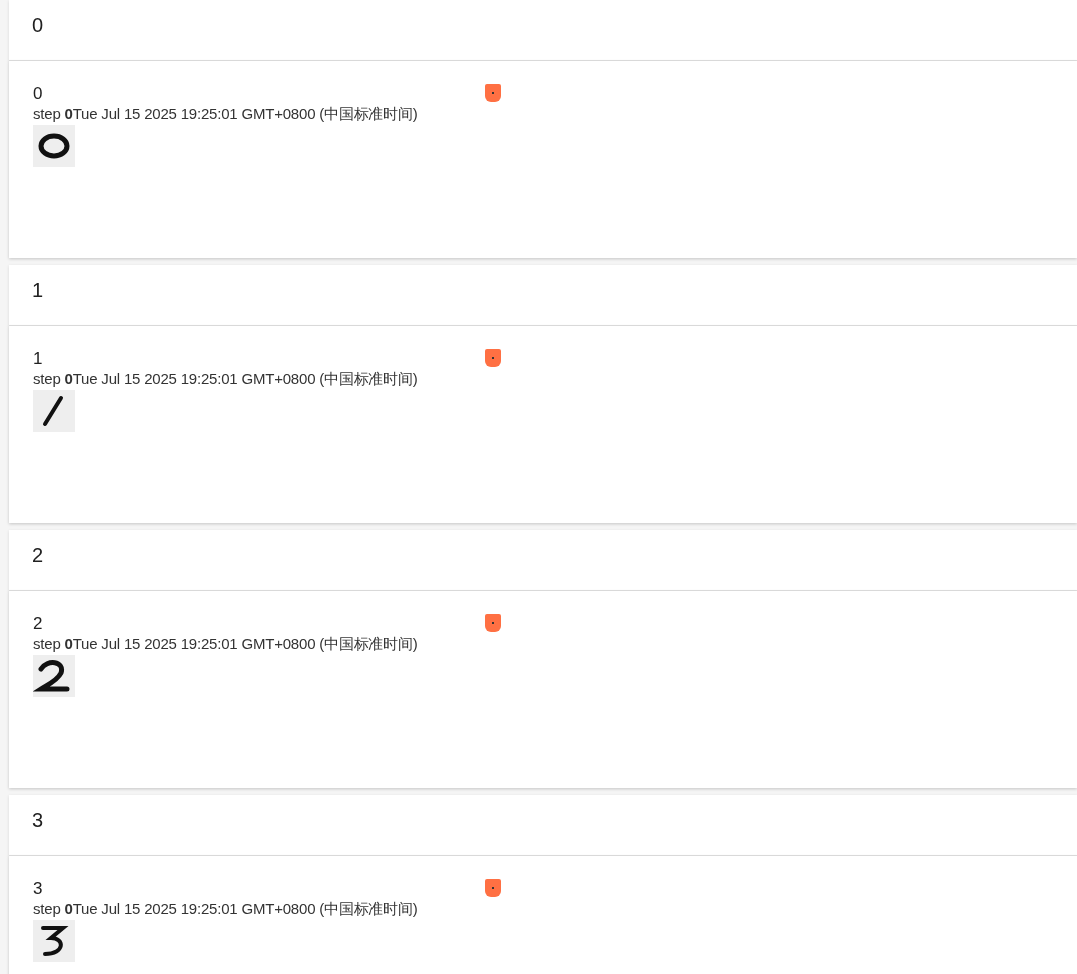 This screenshot has width=1077, height=974. I want to click on image-label: 2, so click(38, 624).